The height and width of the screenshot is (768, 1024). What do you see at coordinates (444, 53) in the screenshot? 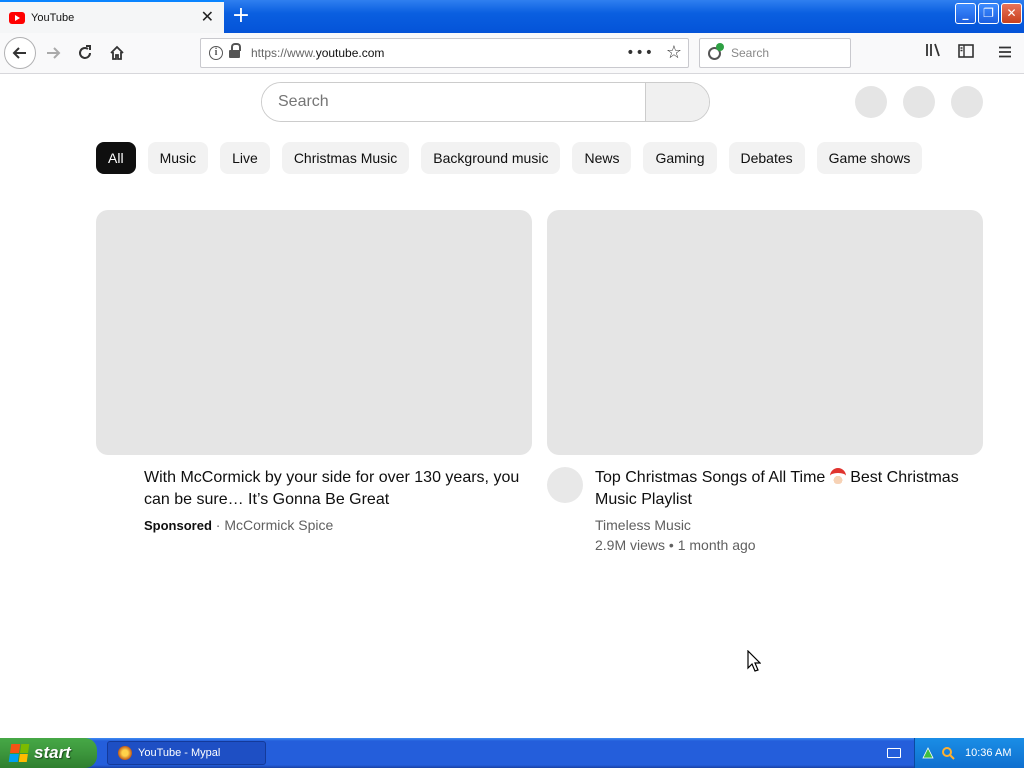
I see `url-bar: i https://www.youtube.com ••• ☆` at bounding box center [444, 53].